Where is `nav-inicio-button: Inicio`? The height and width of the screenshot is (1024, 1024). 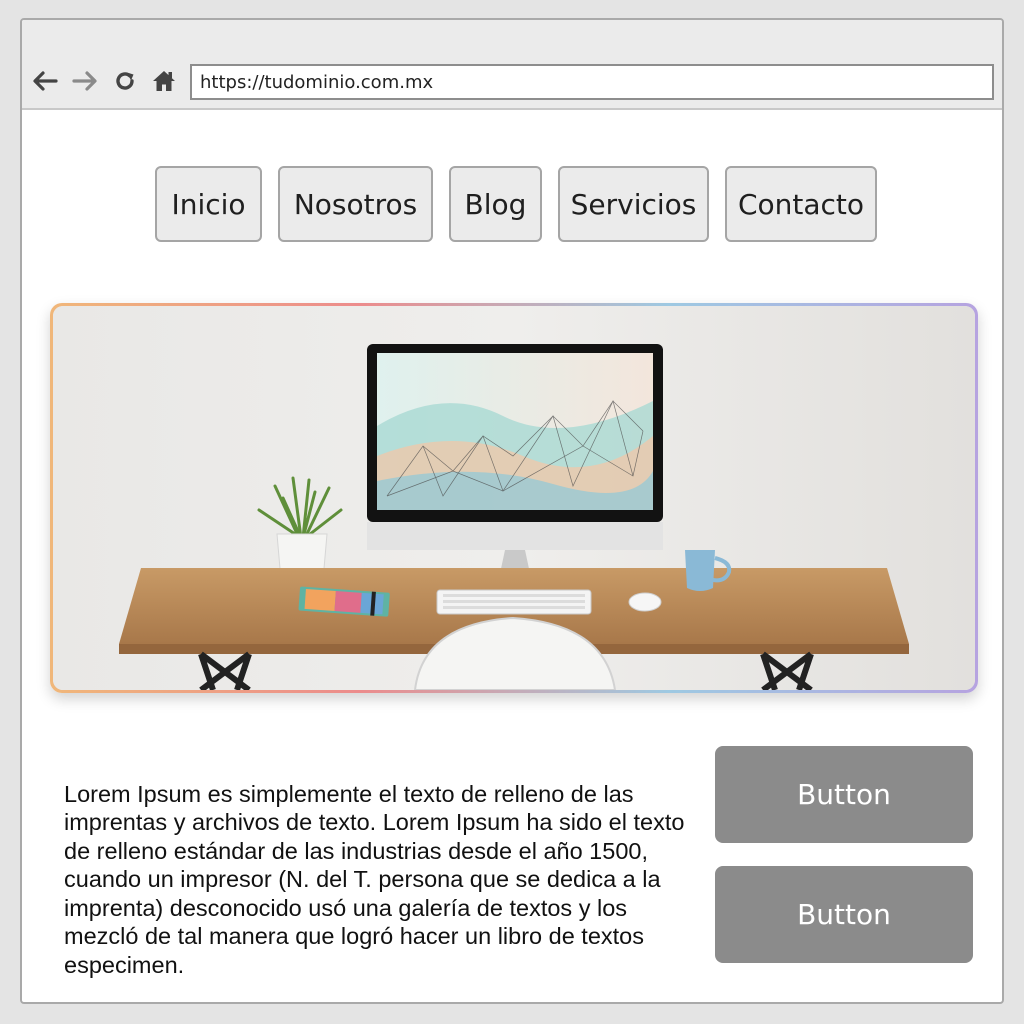 nav-inicio-button: Inicio is located at coordinates (208, 204).